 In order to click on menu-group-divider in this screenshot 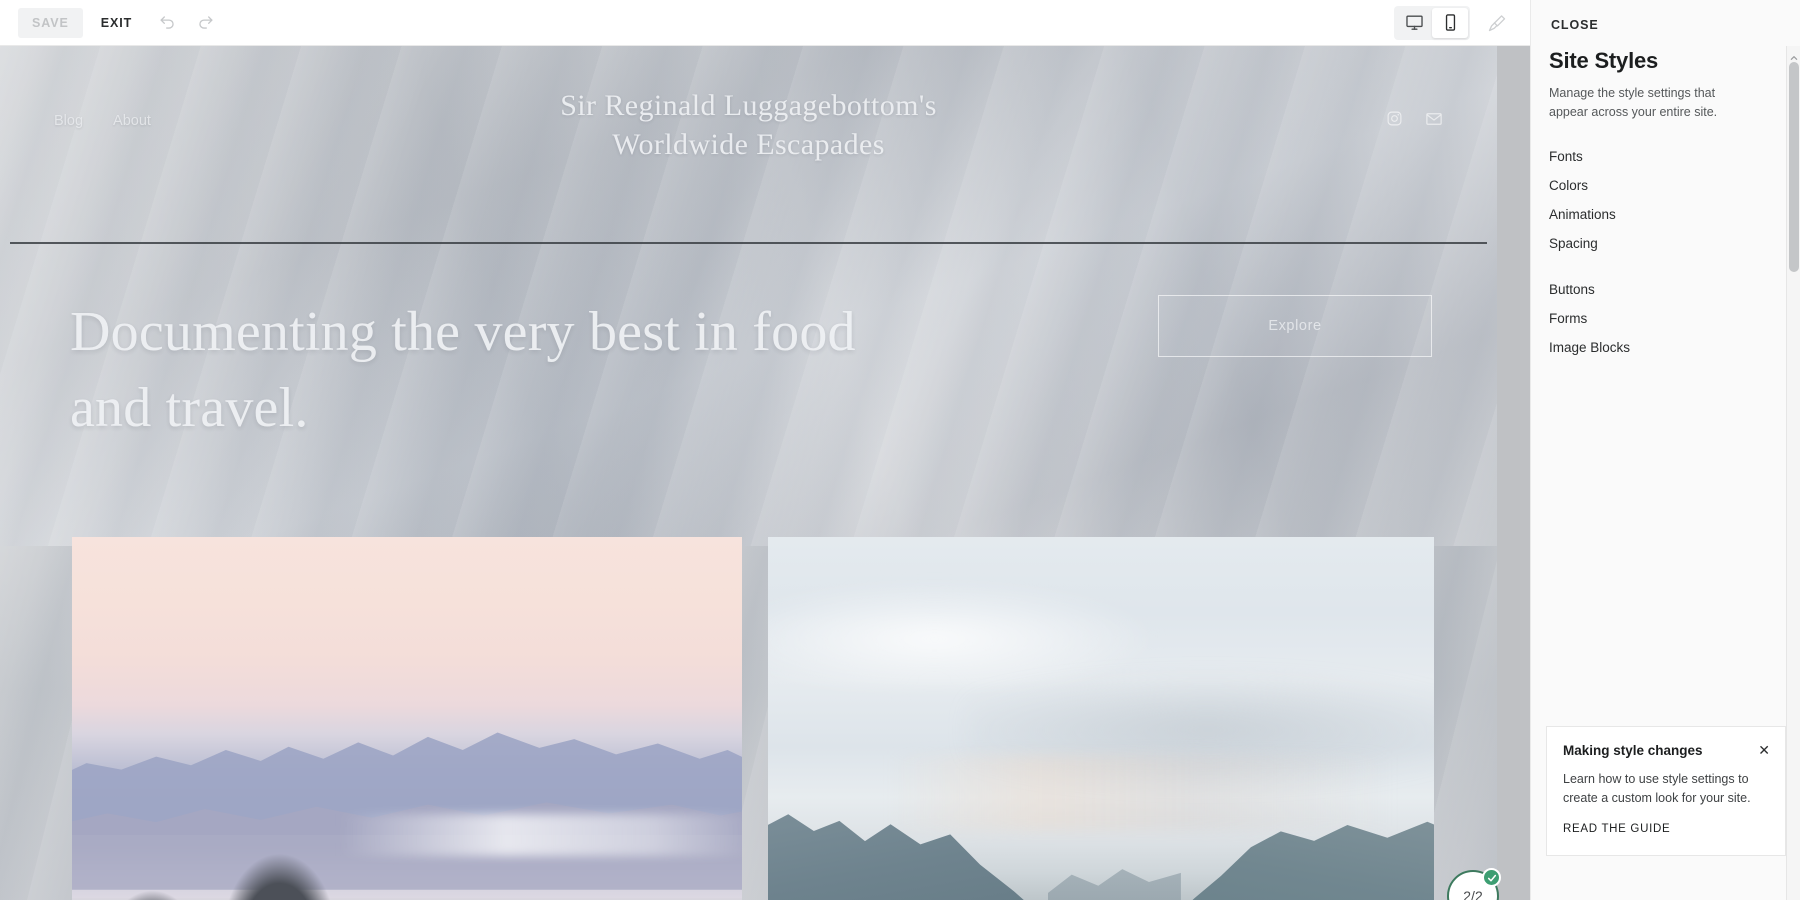, I will do `click(1664, 266)`.